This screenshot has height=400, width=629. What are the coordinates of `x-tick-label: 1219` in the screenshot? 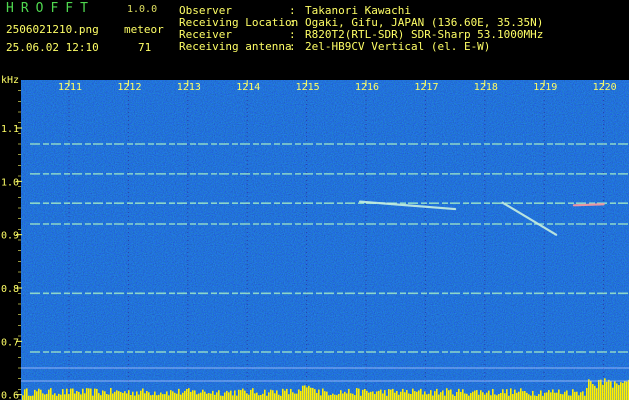 It's located at (545, 87).